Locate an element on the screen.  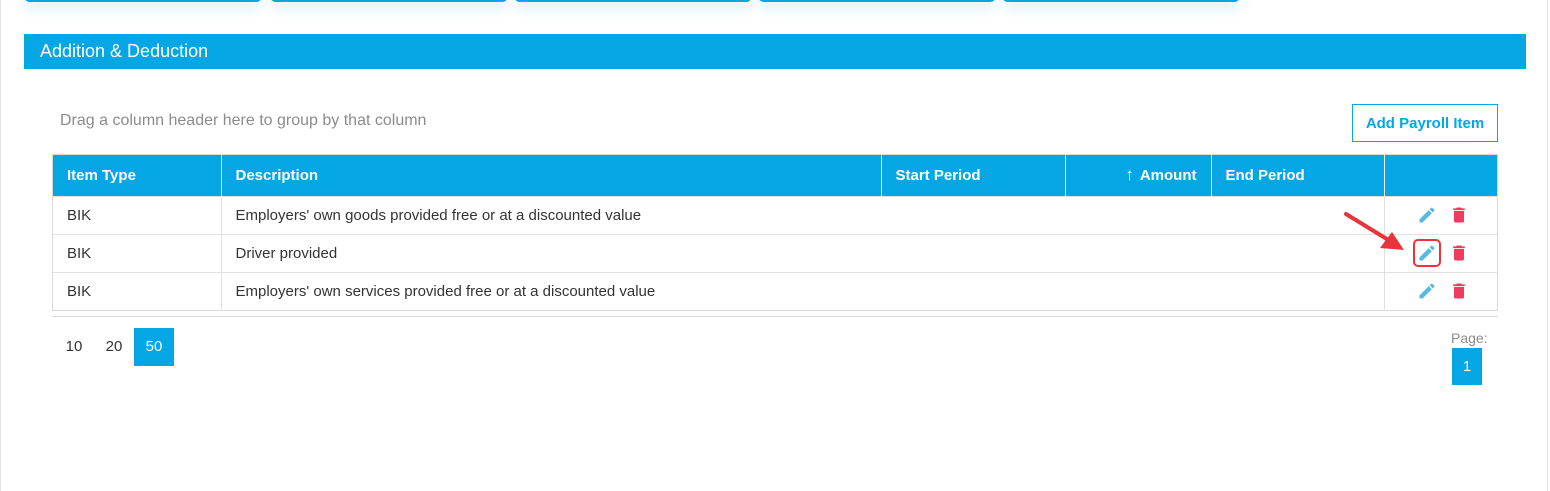
page-label: Page: is located at coordinates (1469, 338).